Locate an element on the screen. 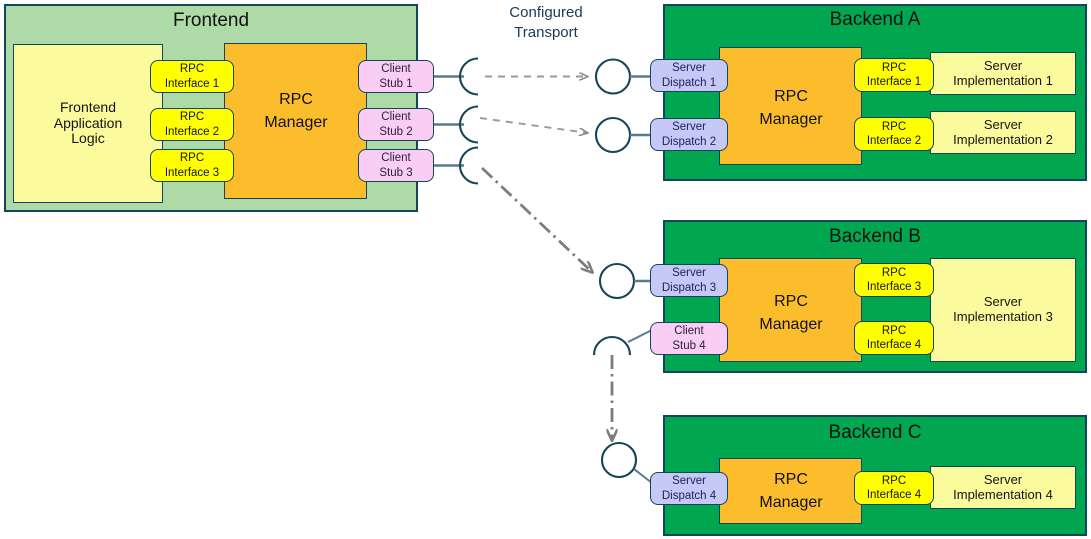 Image resolution: width=1091 pixels, height=539 pixels. server-dispatch-1-line-1: Server is located at coordinates (689, 68).